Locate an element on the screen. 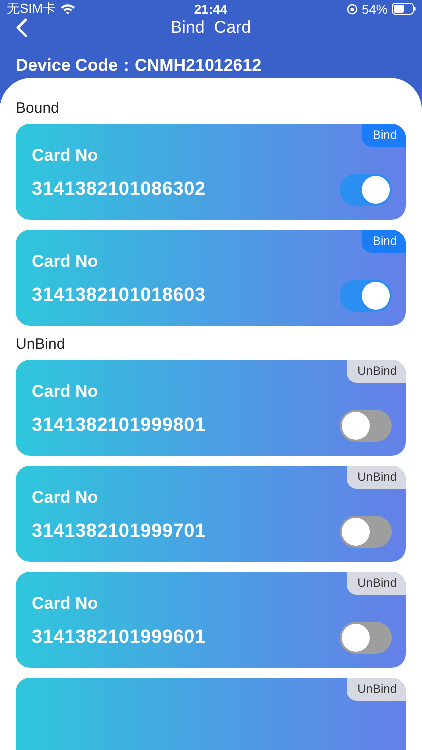 This screenshot has width=422, height=750. card-number: 3141382101018603 is located at coordinates (119, 296).